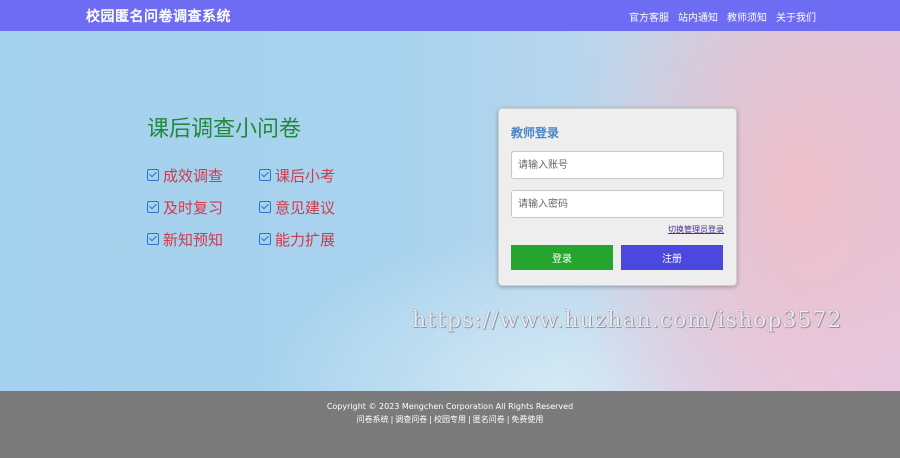 The width and height of the screenshot is (900, 458). I want to click on feature-item: 课后小考, so click(315, 175).